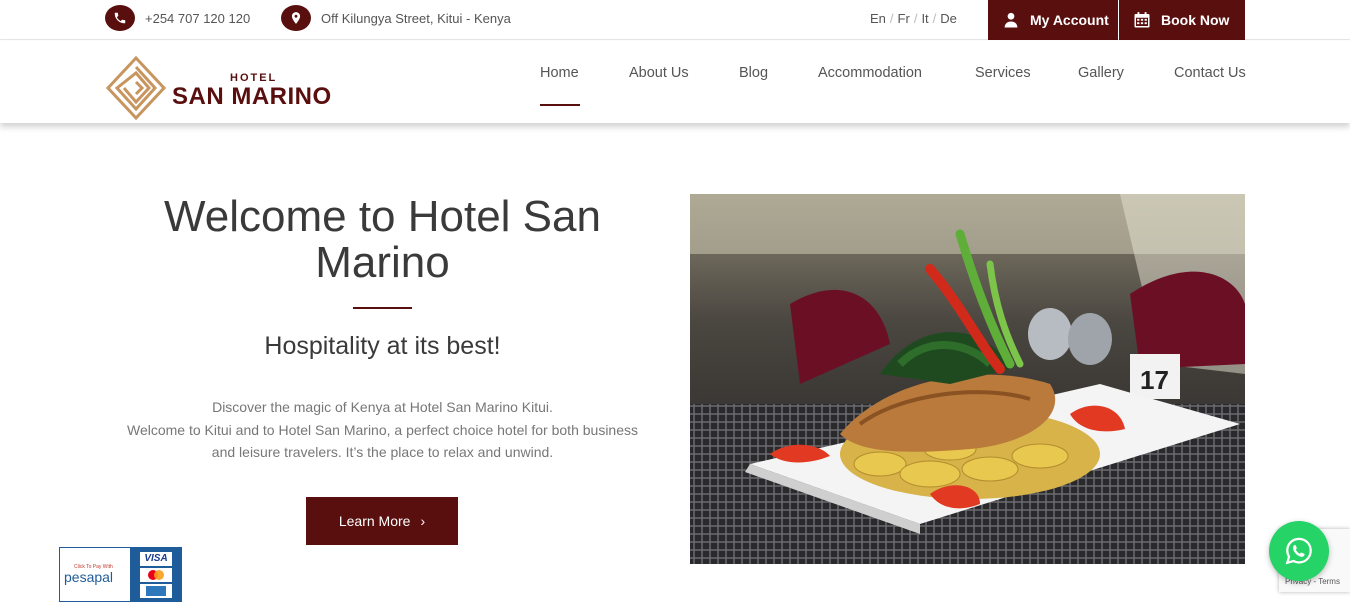  I want to click on lang-fr: Fr, so click(904, 18).